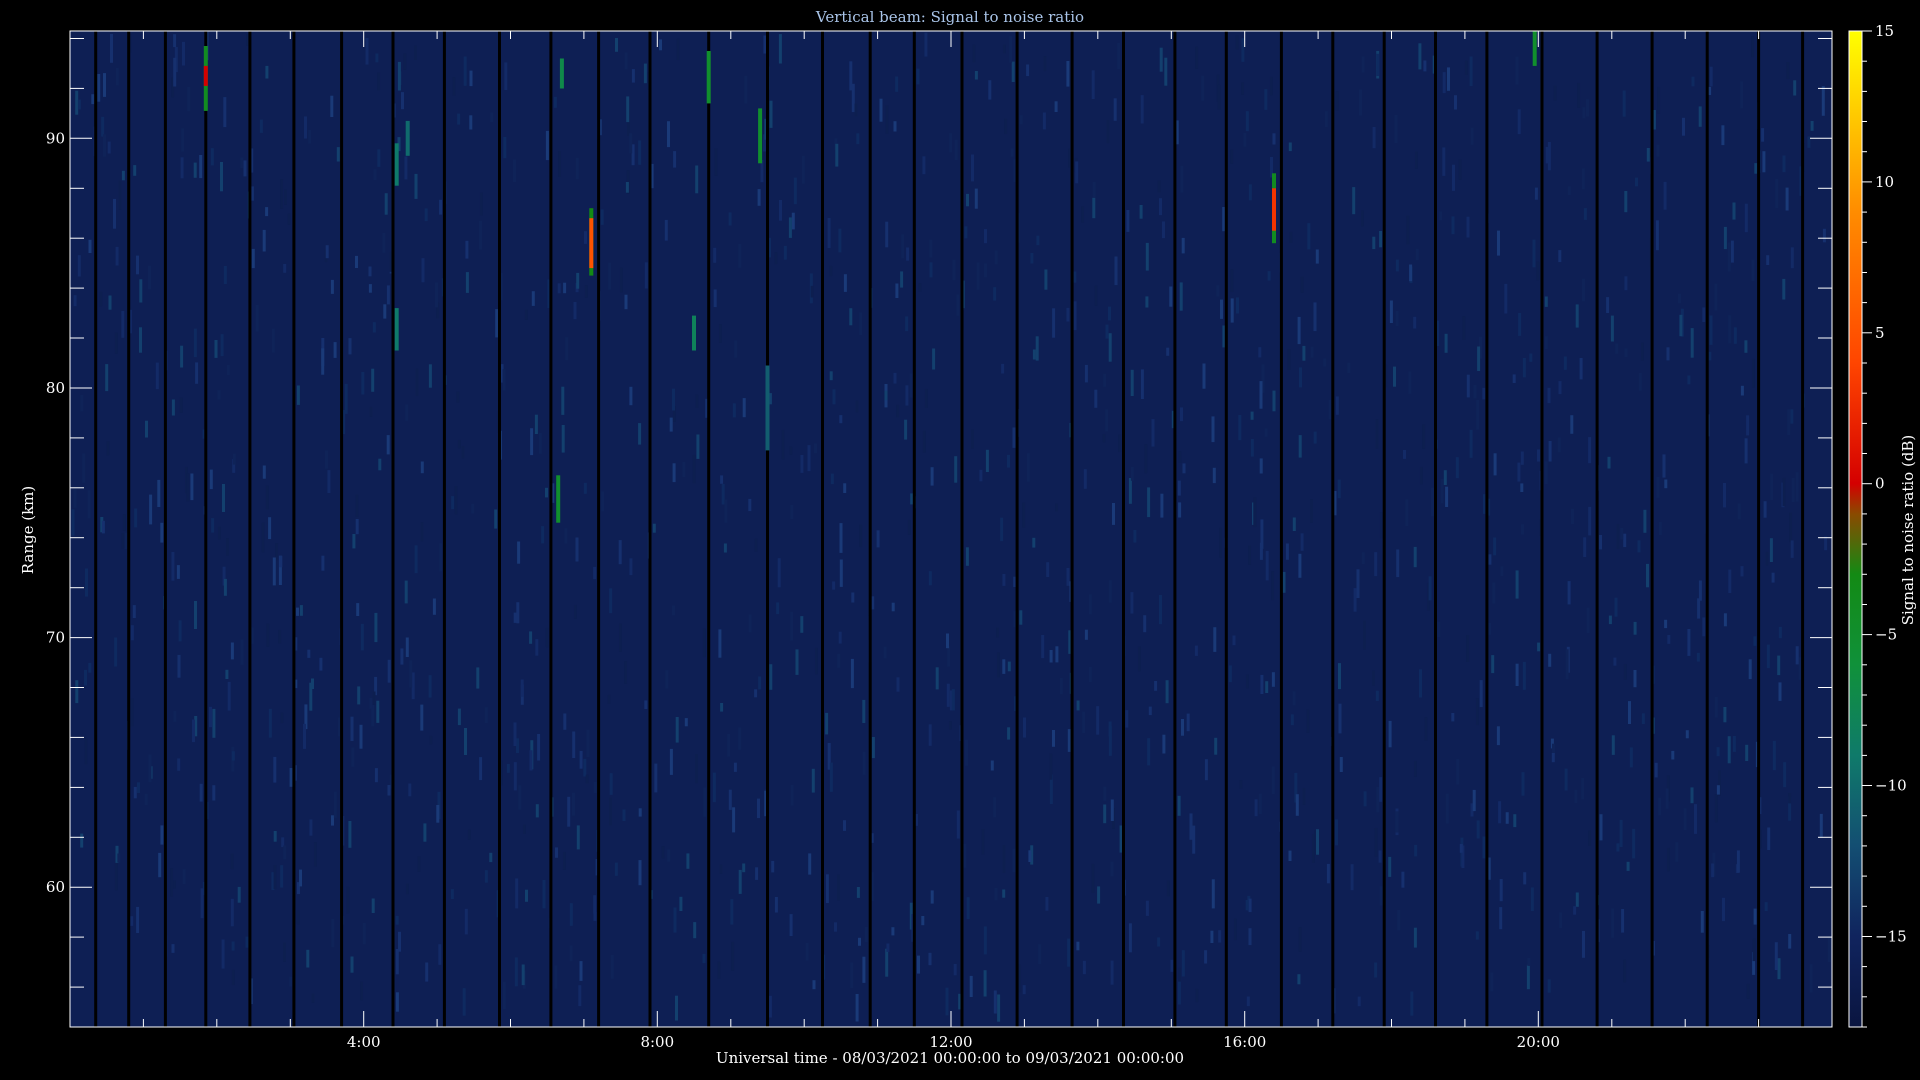 This screenshot has height=1080, width=1920. What do you see at coordinates (1908, 530) in the screenshot?
I see `colorbar-label: Signal to noise ratio (dB)` at bounding box center [1908, 530].